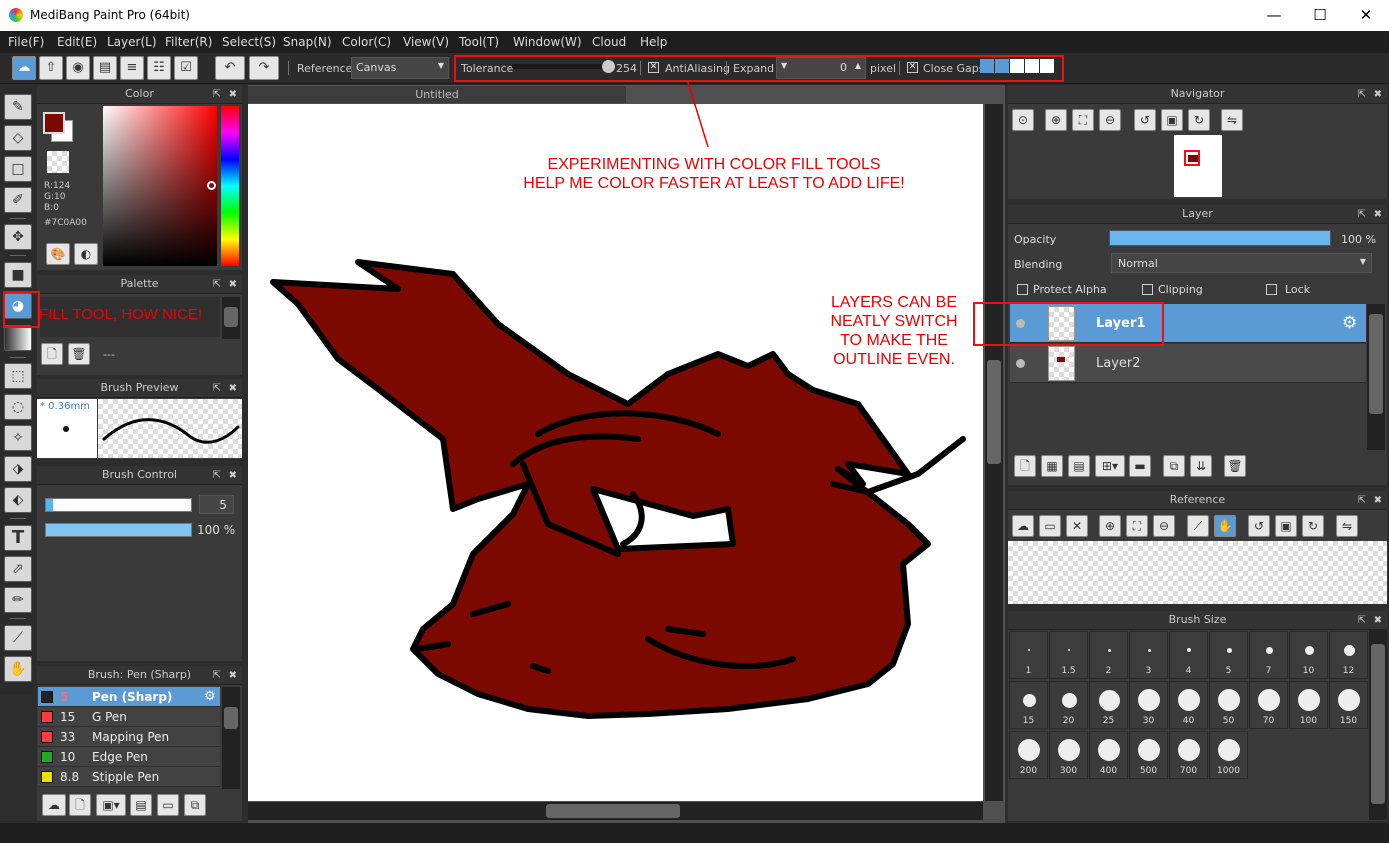  Describe the element at coordinates (79, 354) in the screenshot. I see `delete-palette-icon: 🗑` at that location.